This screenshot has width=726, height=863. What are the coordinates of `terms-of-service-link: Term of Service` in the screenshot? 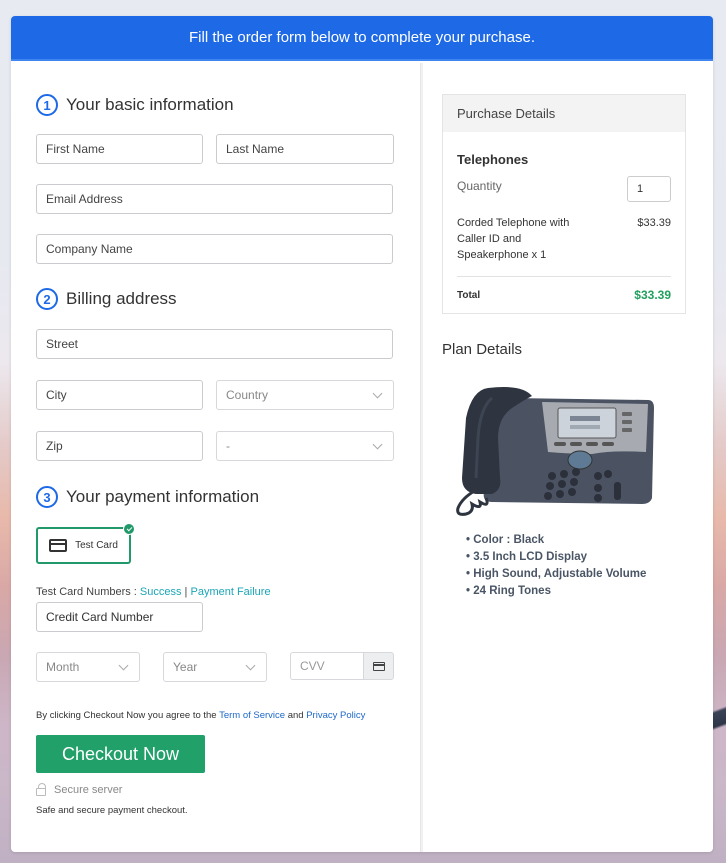 It's located at (252, 715).